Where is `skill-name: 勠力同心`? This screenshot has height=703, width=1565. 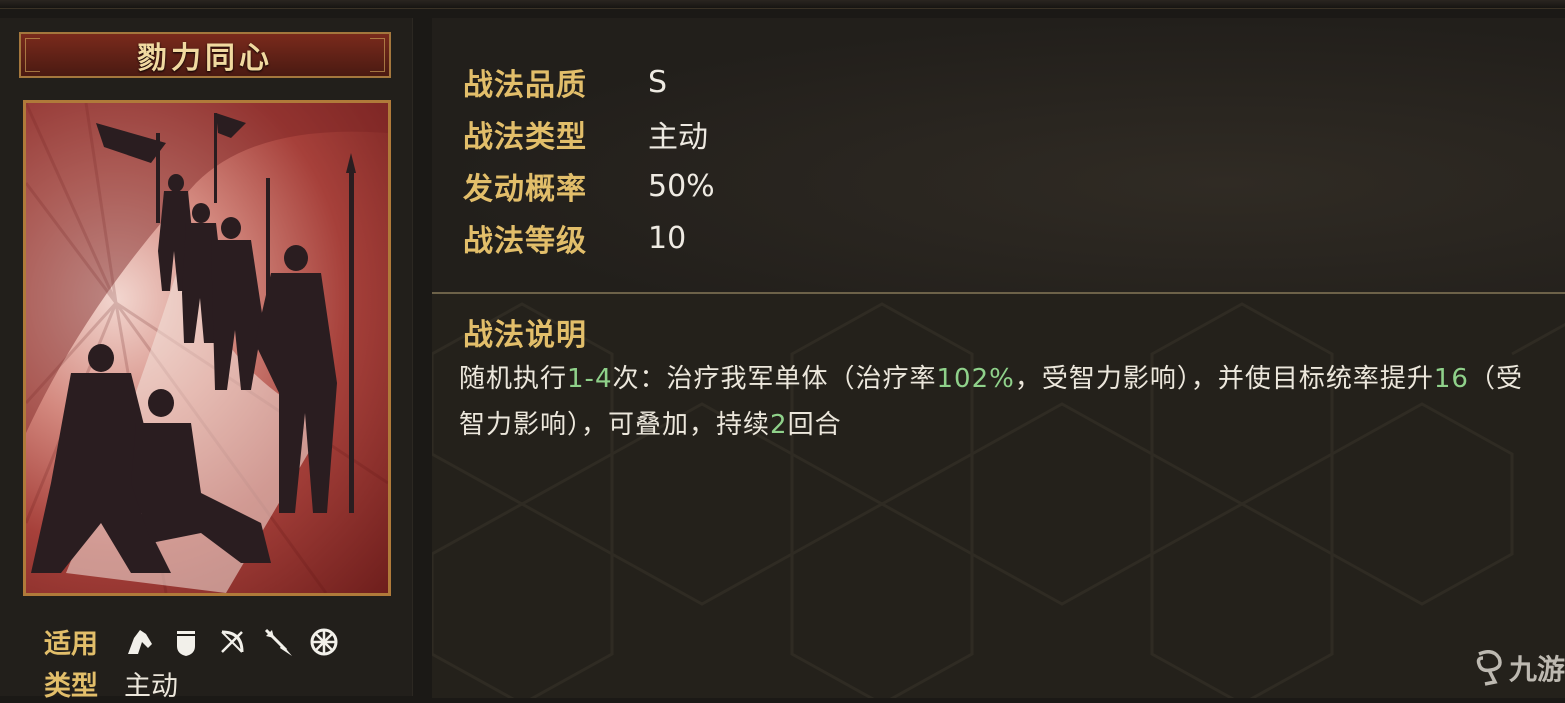
skill-name: 勠力同心 is located at coordinates (205, 58).